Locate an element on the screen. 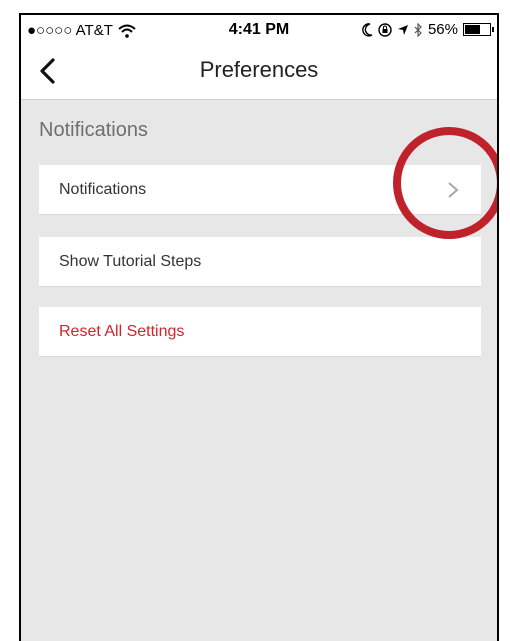 The height and width of the screenshot is (641, 510). top-bar: ●○○○○ AT&T 4:41 PM 56% Preferences is located at coordinates (259, 57).